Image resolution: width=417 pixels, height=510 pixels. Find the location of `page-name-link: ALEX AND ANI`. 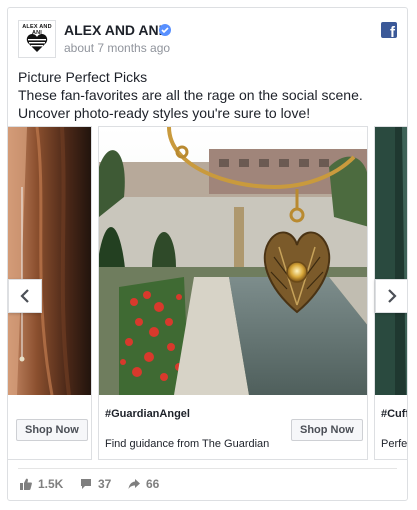

page-name-link: ALEX AND ANI is located at coordinates (113, 30).